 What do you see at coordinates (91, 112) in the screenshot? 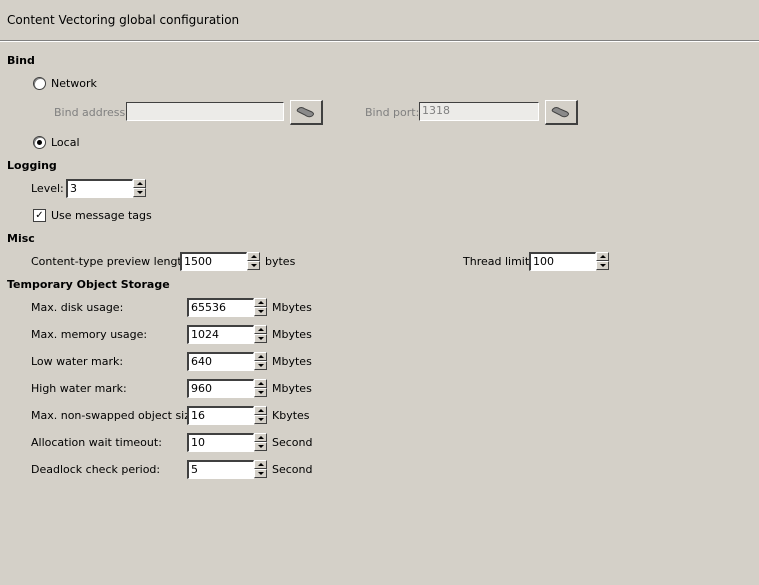
I see `bind-address-label: Bind address:` at bounding box center [91, 112].